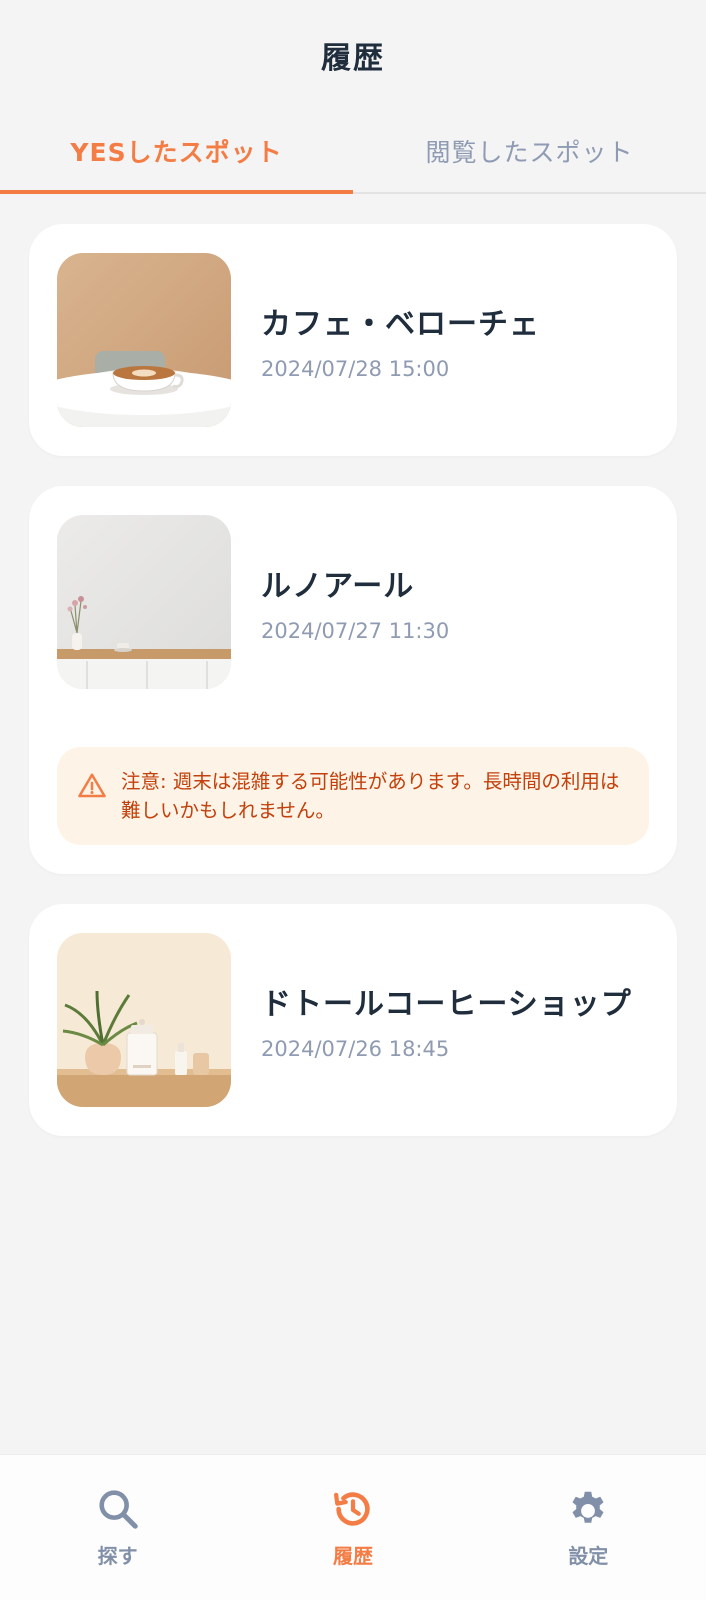  Describe the element at coordinates (144, 602) in the screenshot. I see `spot-thumbnail-vase` at that location.